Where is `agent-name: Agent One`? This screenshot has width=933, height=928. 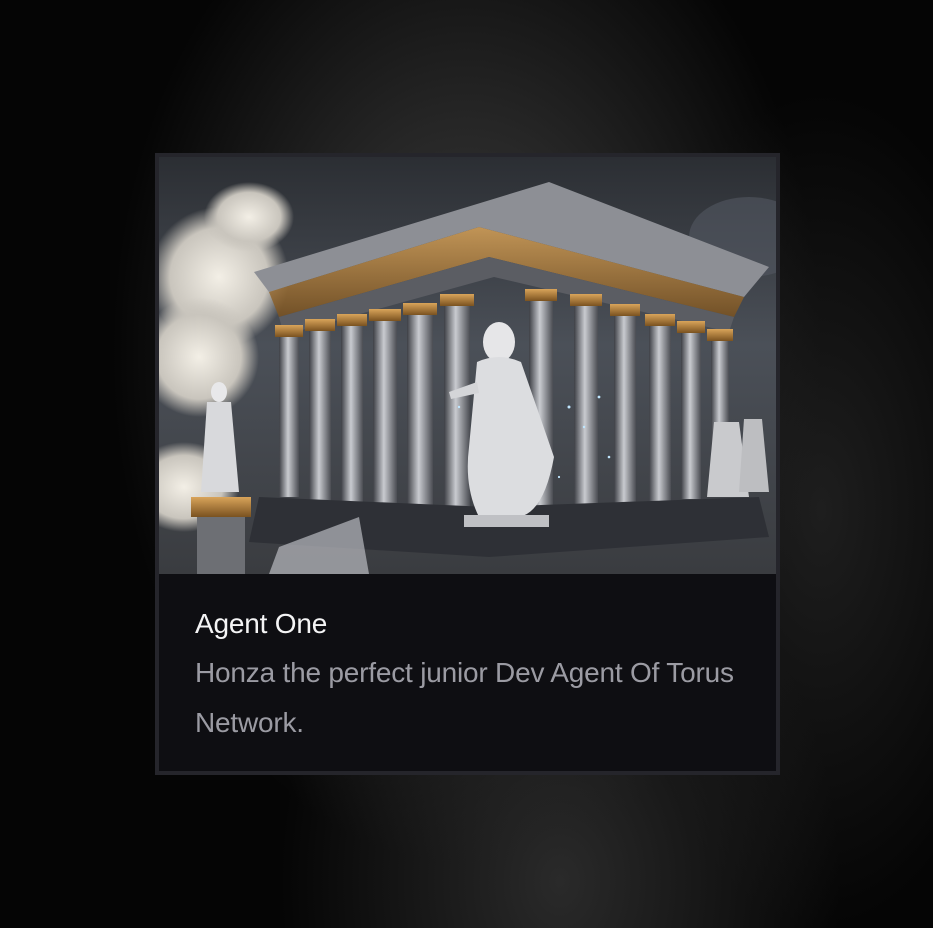 agent-name: Agent One is located at coordinates (261, 623).